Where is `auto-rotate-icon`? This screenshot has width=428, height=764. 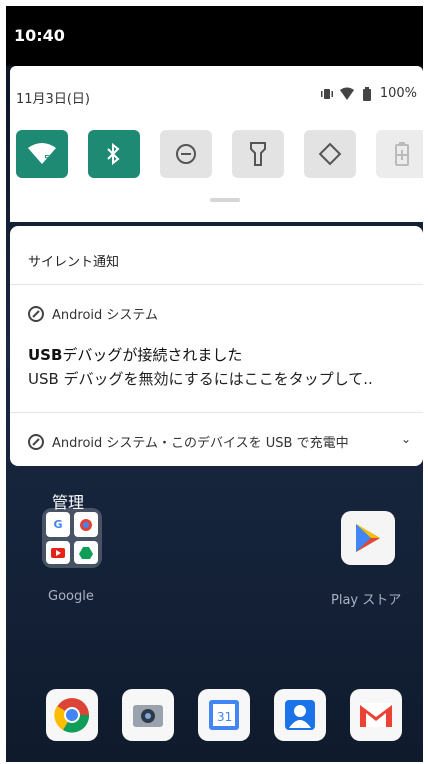 auto-rotate-icon is located at coordinates (330, 154).